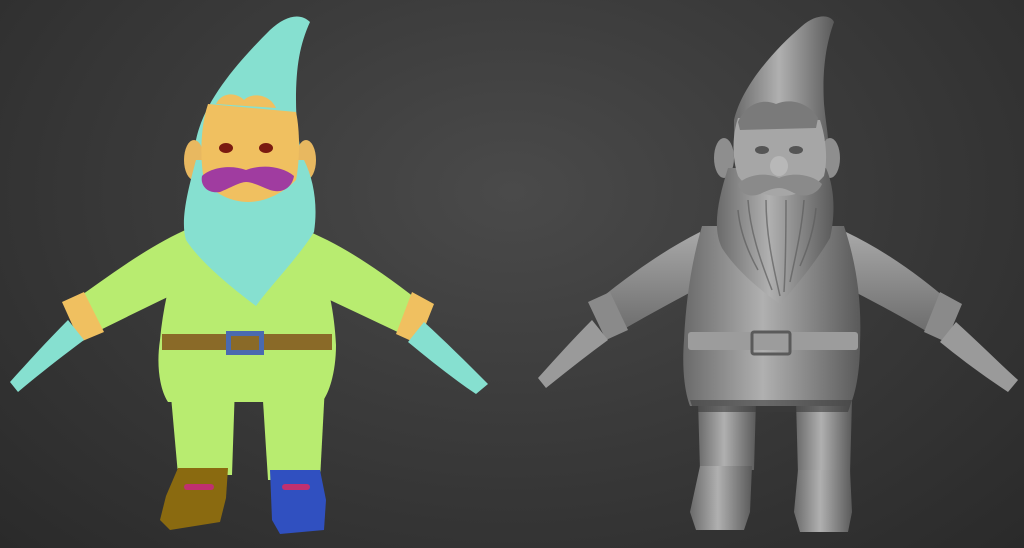 This screenshot has width=1024, height=548. Describe the element at coordinates (779, 166) in the screenshot. I see `sculpt-nose` at that location.